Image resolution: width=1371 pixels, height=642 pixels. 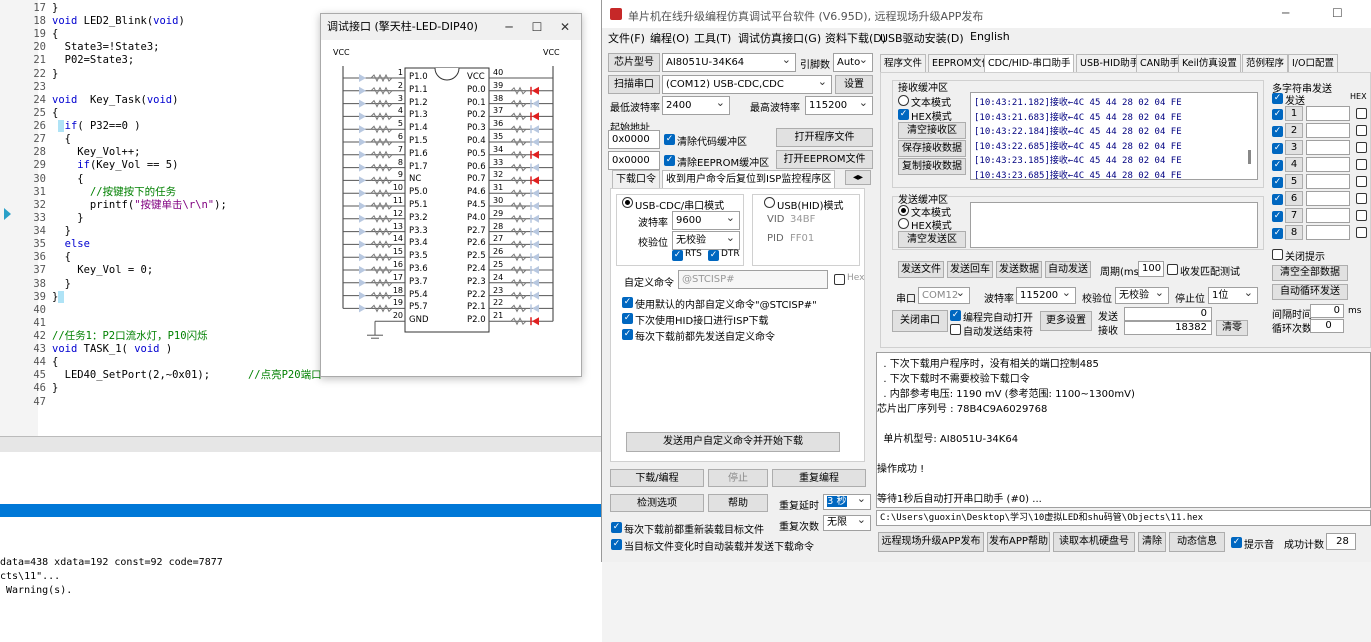 I want to click on custom-command-input: @STCISP#, so click(x=753, y=279).